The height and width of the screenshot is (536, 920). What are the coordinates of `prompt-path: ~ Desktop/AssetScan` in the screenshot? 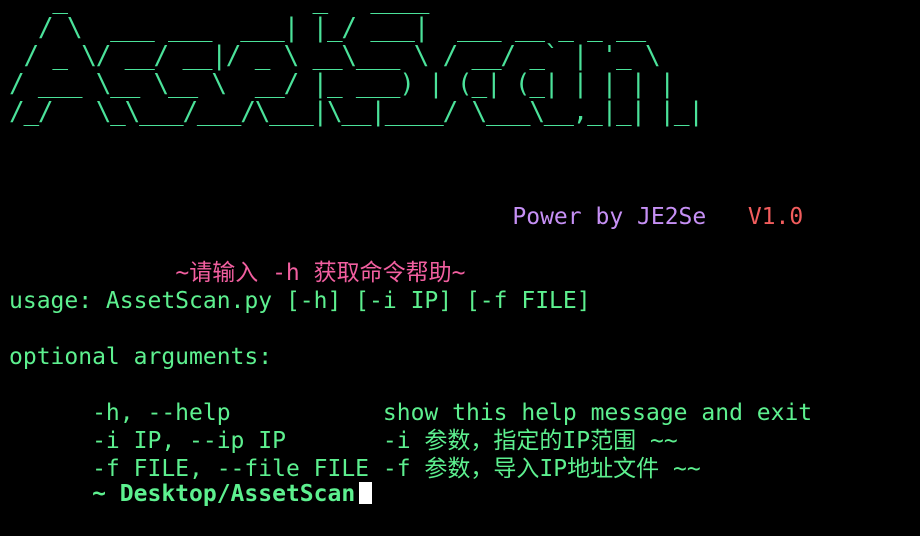 It's located at (210, 494).